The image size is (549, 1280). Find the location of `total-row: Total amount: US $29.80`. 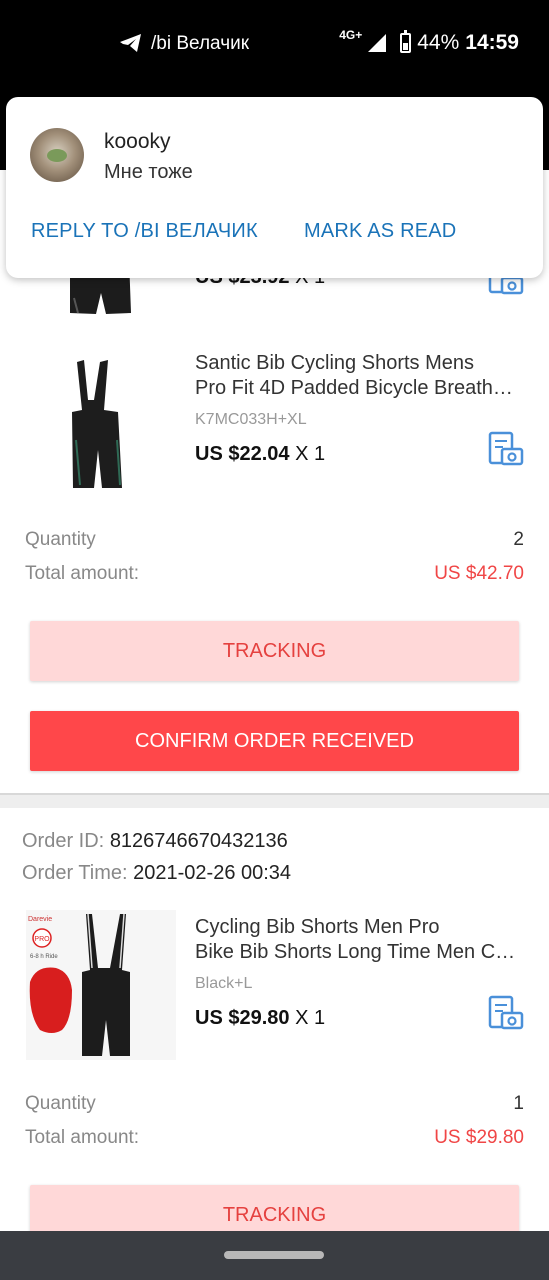

total-row: Total amount: US $29.80 is located at coordinates (274, 1138).